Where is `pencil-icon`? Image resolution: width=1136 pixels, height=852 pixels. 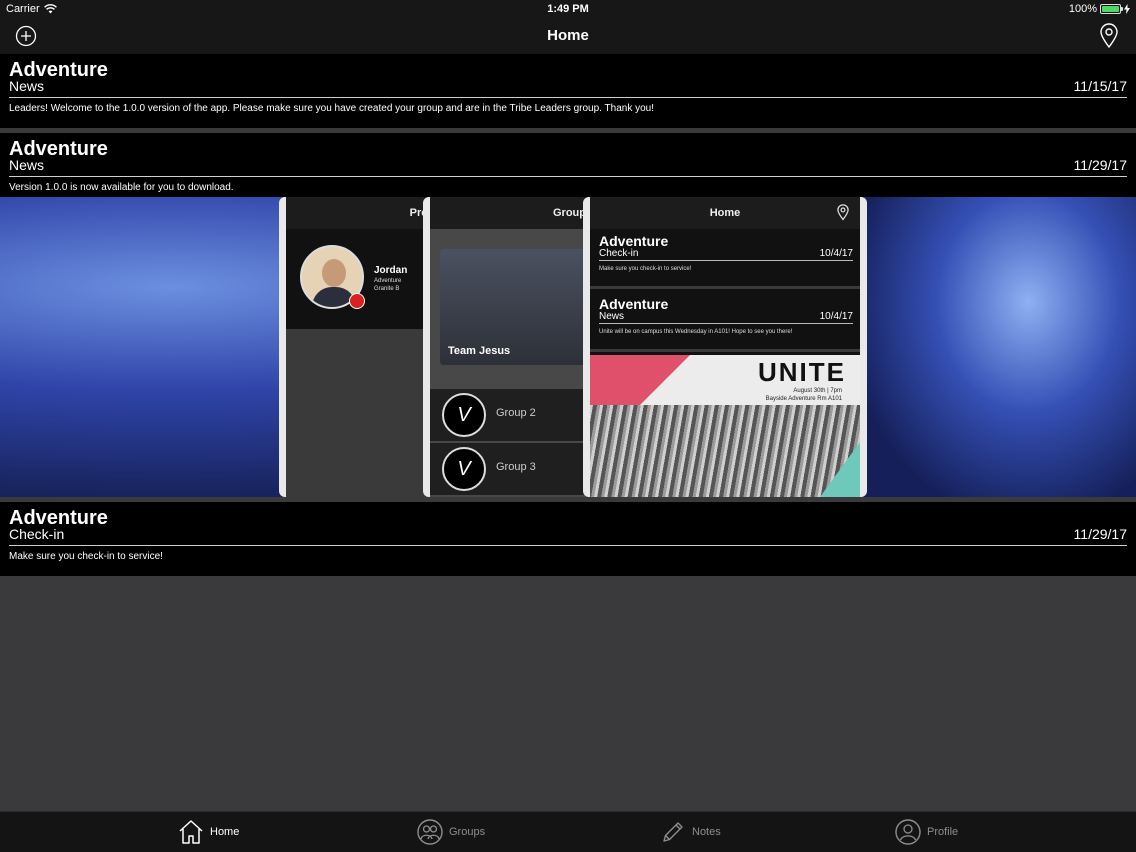
pencil-icon is located at coordinates (673, 832).